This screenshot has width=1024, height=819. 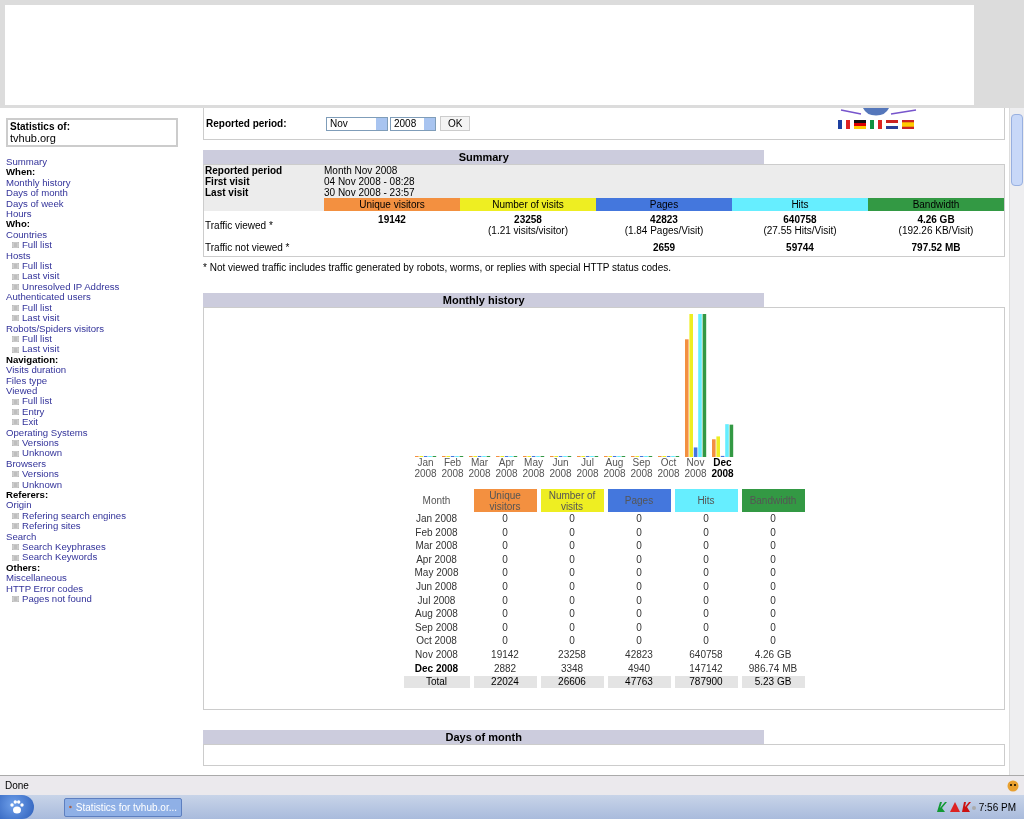 What do you see at coordinates (560, 468) in the screenshot?
I see `month-label: Jun 2008` at bounding box center [560, 468].